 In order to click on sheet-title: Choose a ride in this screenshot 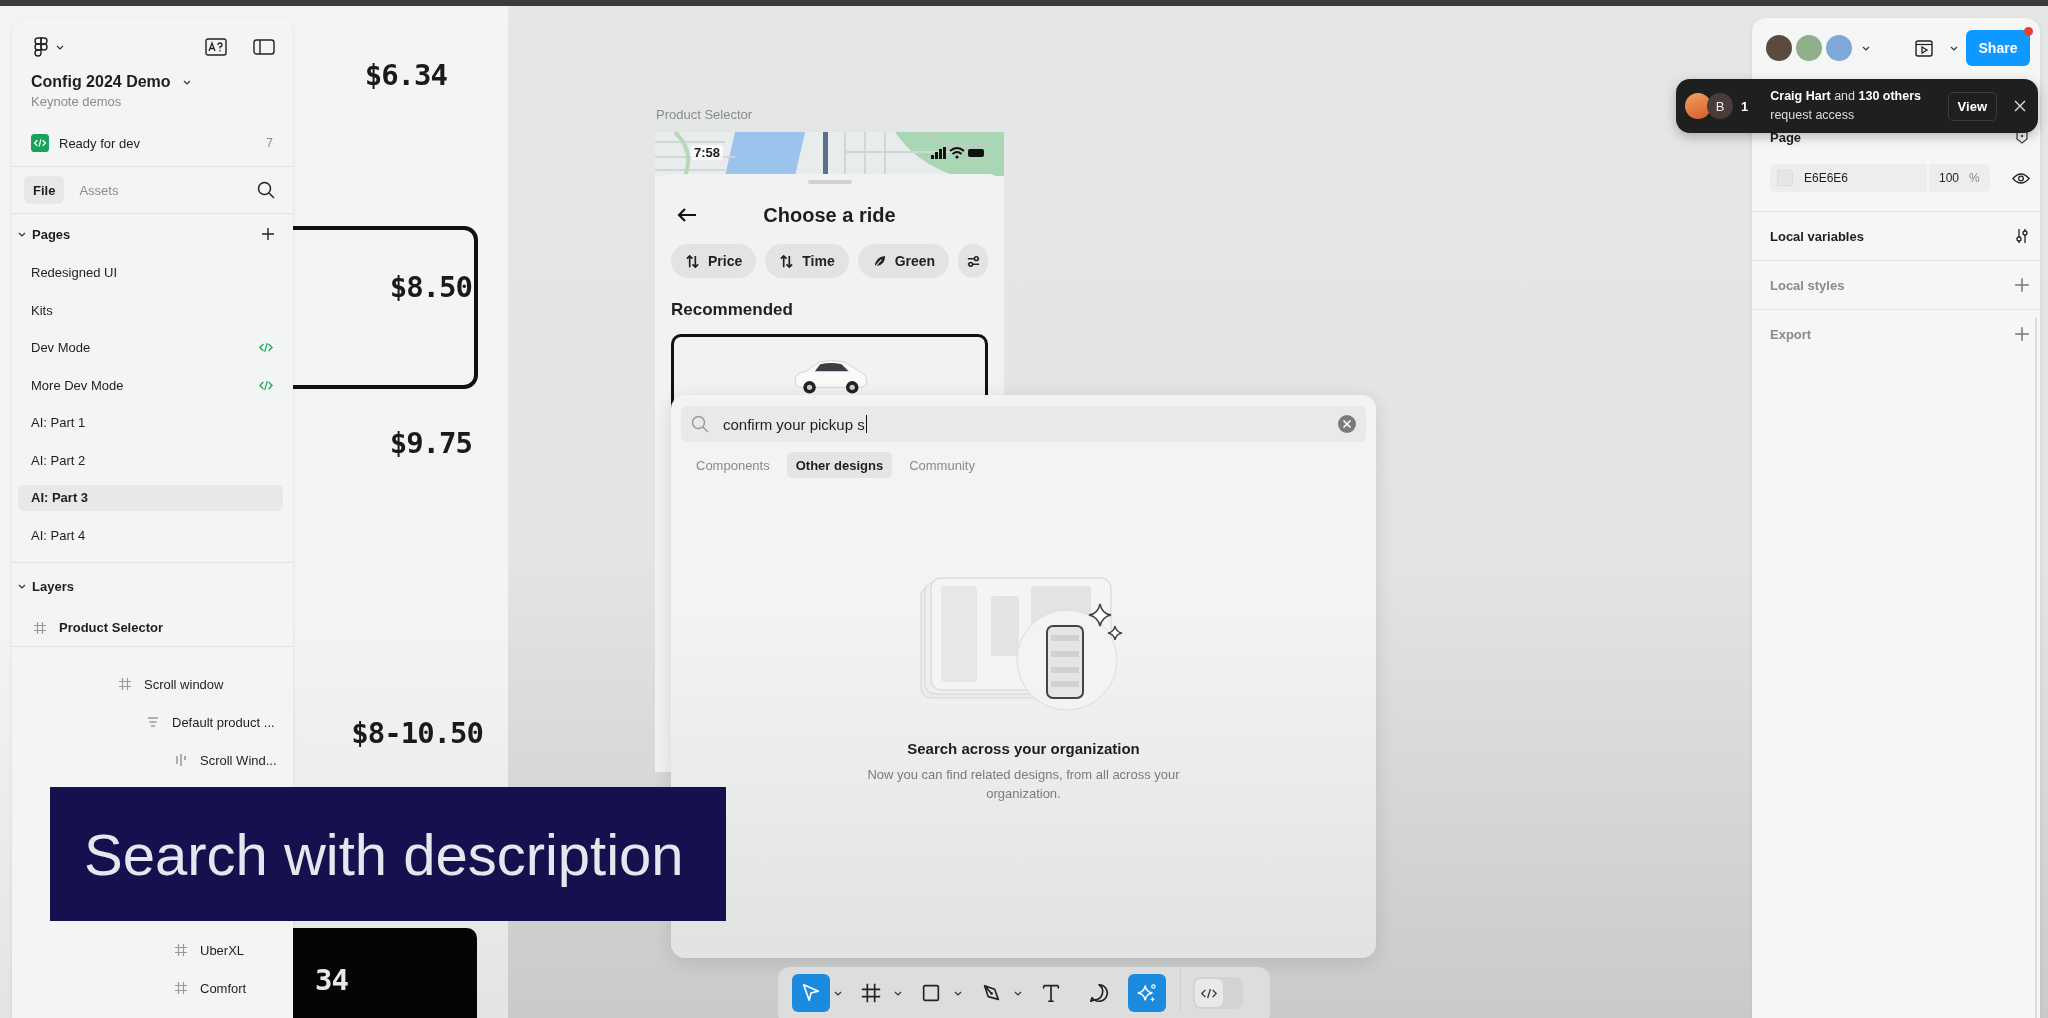, I will do `click(829, 215)`.